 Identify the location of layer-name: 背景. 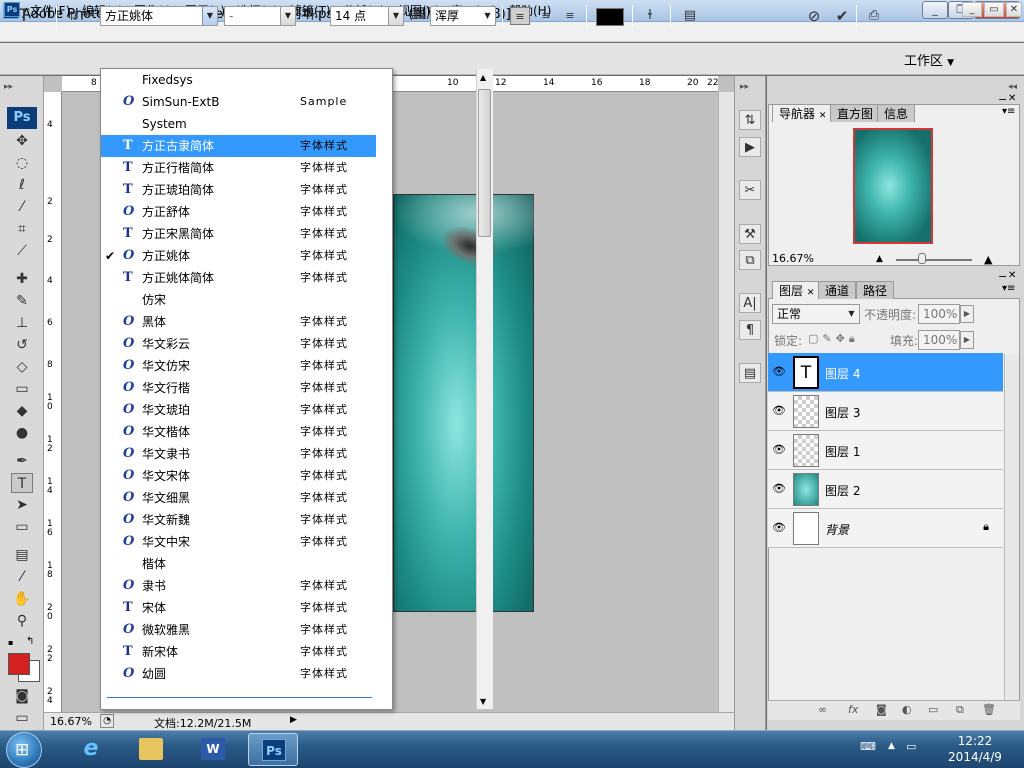
(837, 529).